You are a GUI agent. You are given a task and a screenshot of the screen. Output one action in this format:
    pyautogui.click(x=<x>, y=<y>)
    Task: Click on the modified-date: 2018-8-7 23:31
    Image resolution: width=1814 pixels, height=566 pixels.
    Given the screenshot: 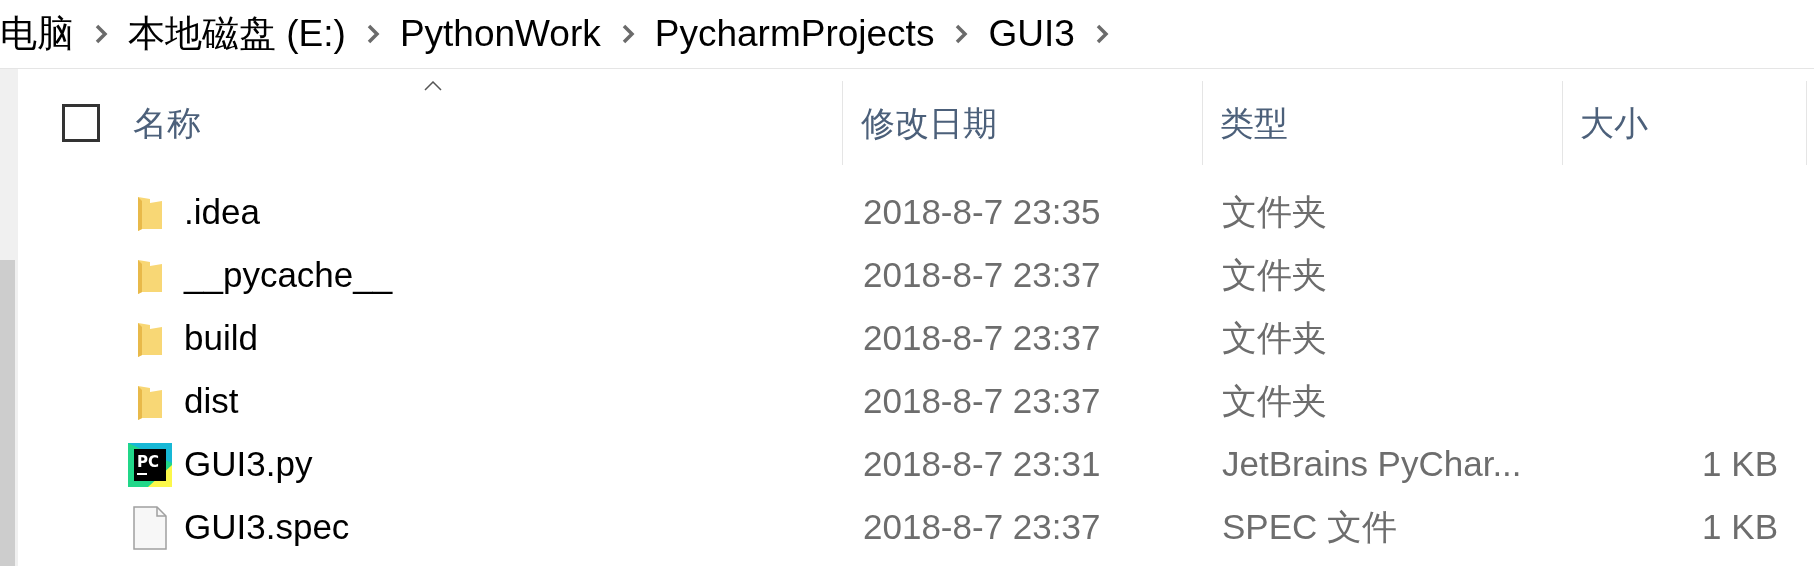 What is the action you would take?
    pyautogui.click(x=982, y=464)
    